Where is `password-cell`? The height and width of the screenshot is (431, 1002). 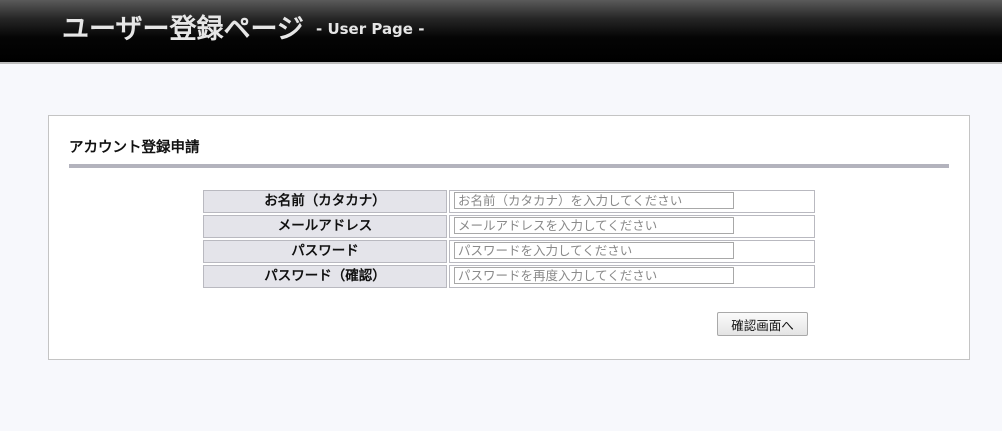
password-cell is located at coordinates (632, 251).